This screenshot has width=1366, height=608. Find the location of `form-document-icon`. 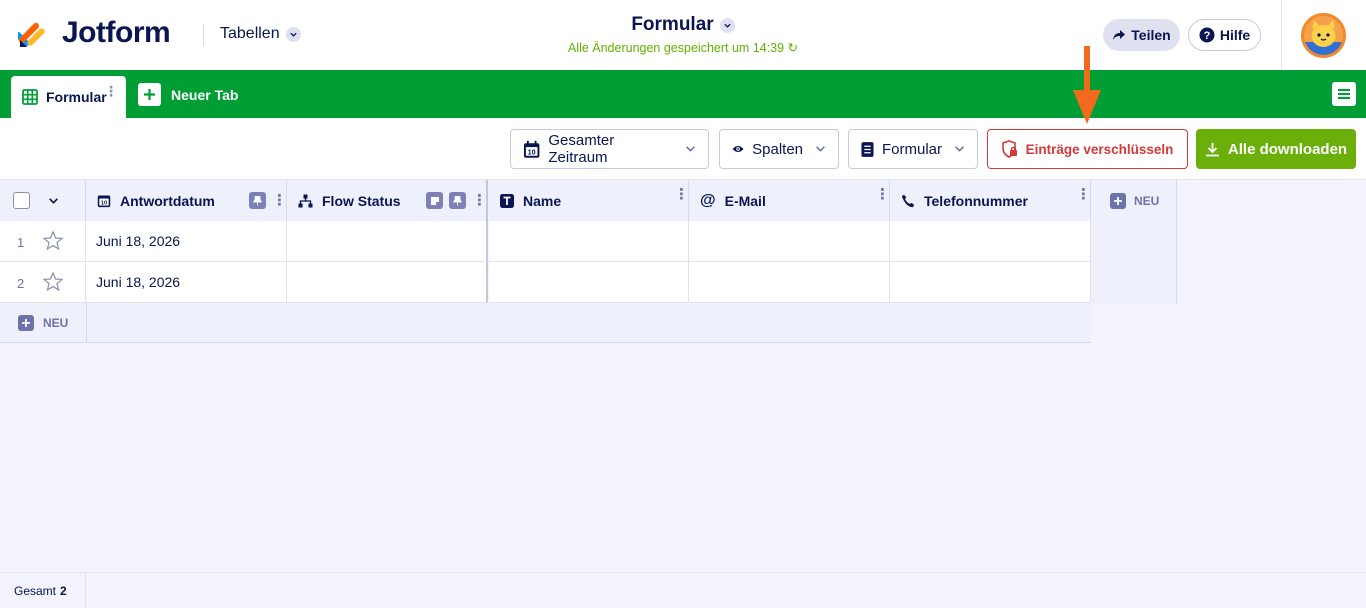

form-document-icon is located at coordinates (867, 149).